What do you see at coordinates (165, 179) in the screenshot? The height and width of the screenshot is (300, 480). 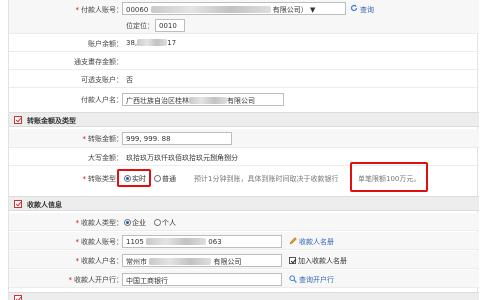 I see `transfer-type-normal-option: 普通` at bounding box center [165, 179].